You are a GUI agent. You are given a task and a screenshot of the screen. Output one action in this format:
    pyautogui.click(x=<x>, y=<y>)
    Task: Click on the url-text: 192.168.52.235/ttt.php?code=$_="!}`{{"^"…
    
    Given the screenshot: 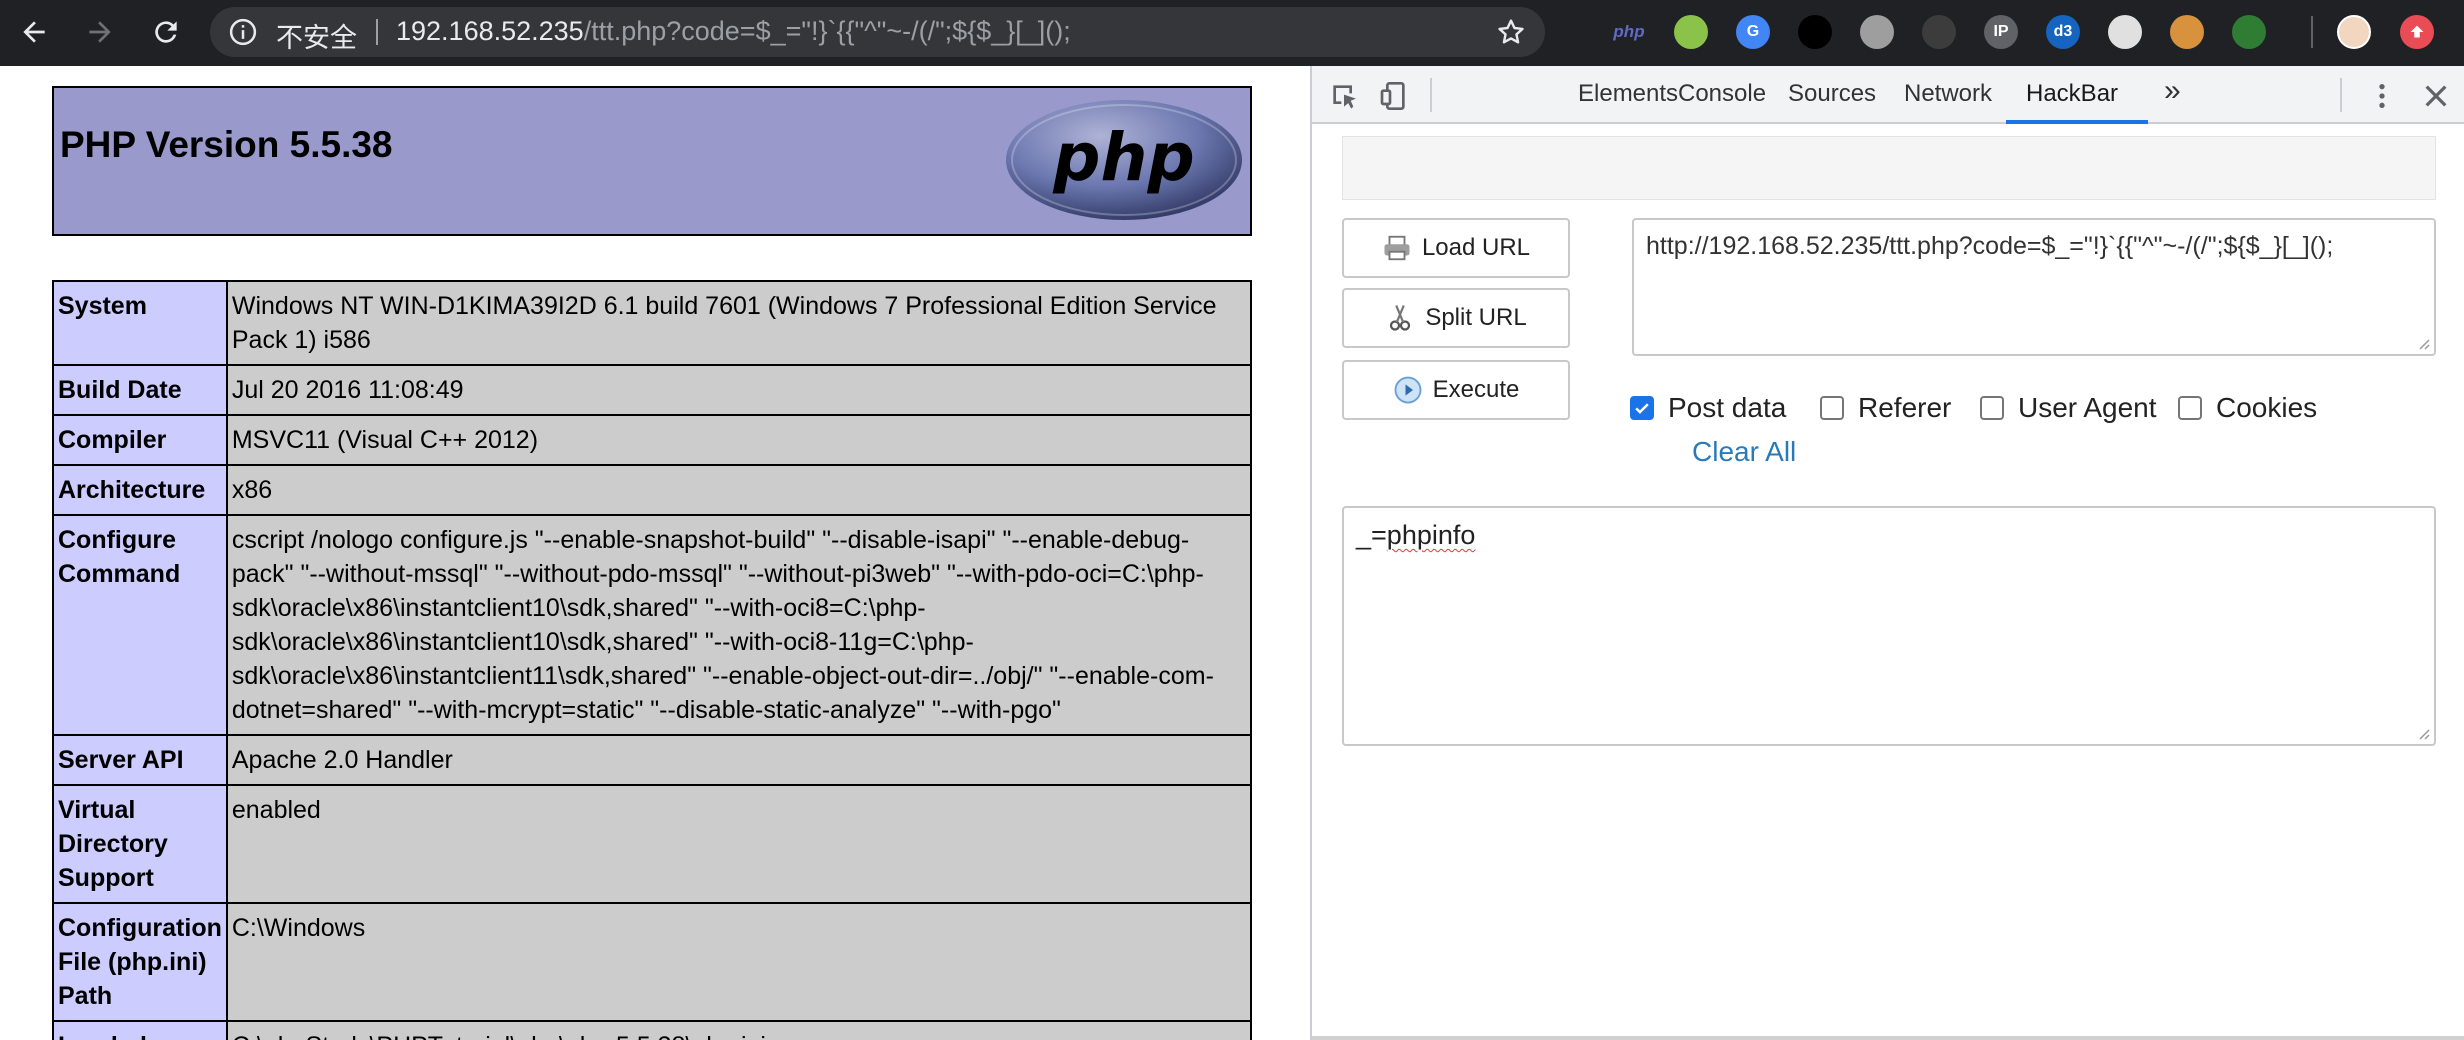 What is the action you would take?
    pyautogui.click(x=733, y=31)
    